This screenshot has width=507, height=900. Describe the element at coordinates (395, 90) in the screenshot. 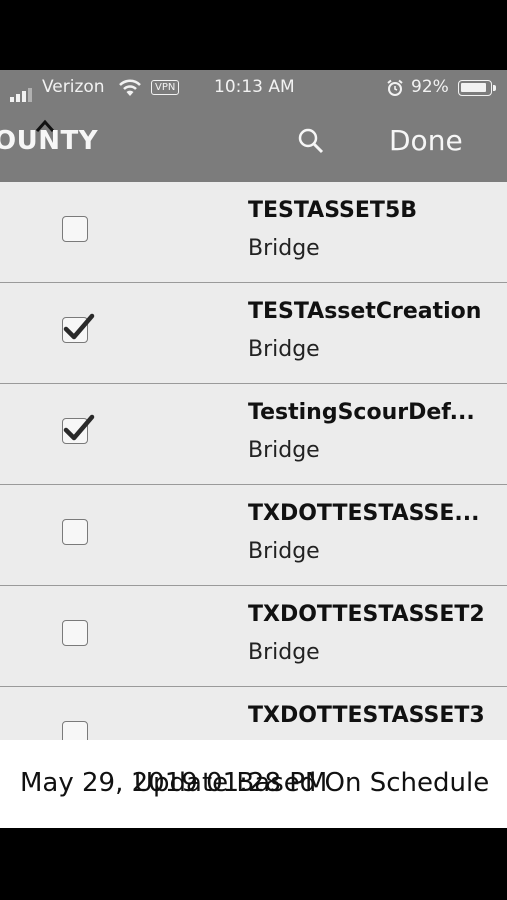

I see `alarm-icon` at that location.